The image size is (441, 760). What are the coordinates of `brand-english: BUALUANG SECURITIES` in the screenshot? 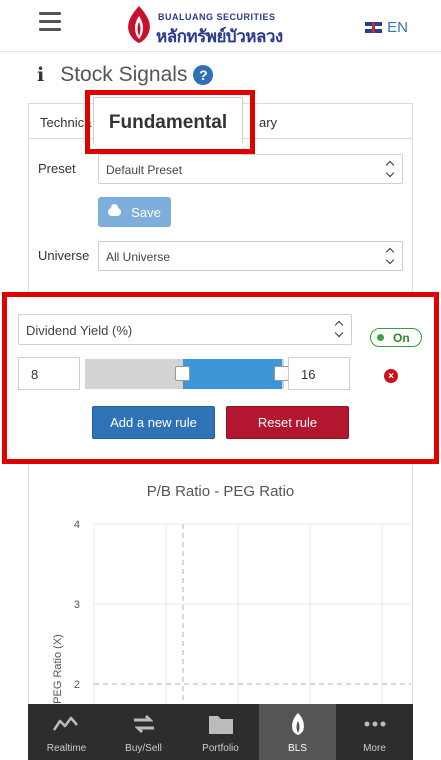 It's located at (217, 17).